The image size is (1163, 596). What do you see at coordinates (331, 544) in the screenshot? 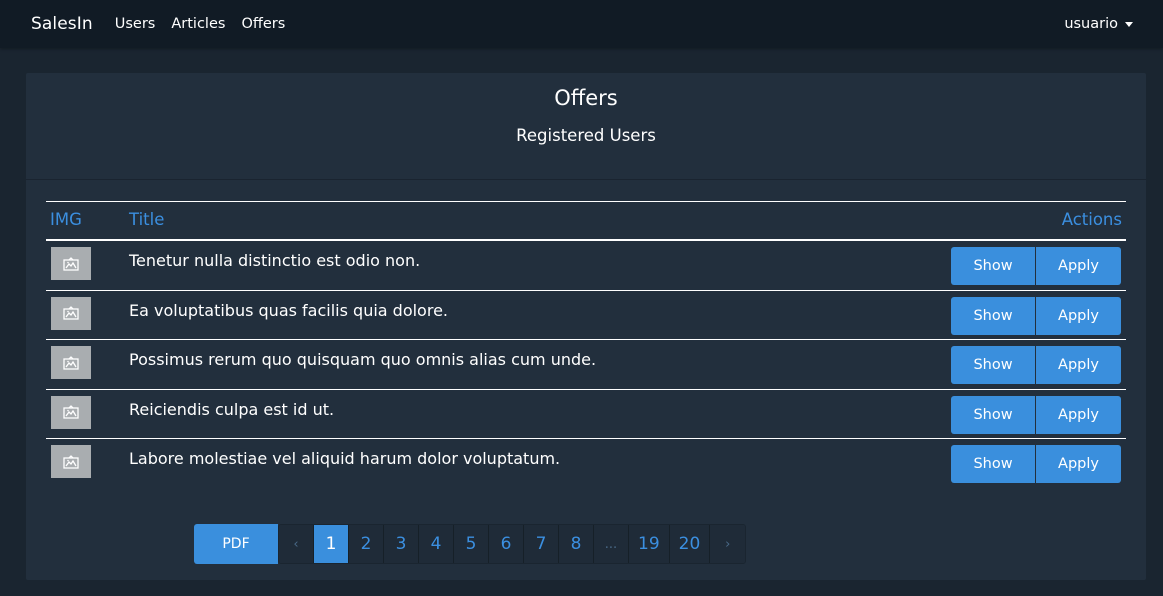
I see `page-link-1: 1` at bounding box center [331, 544].